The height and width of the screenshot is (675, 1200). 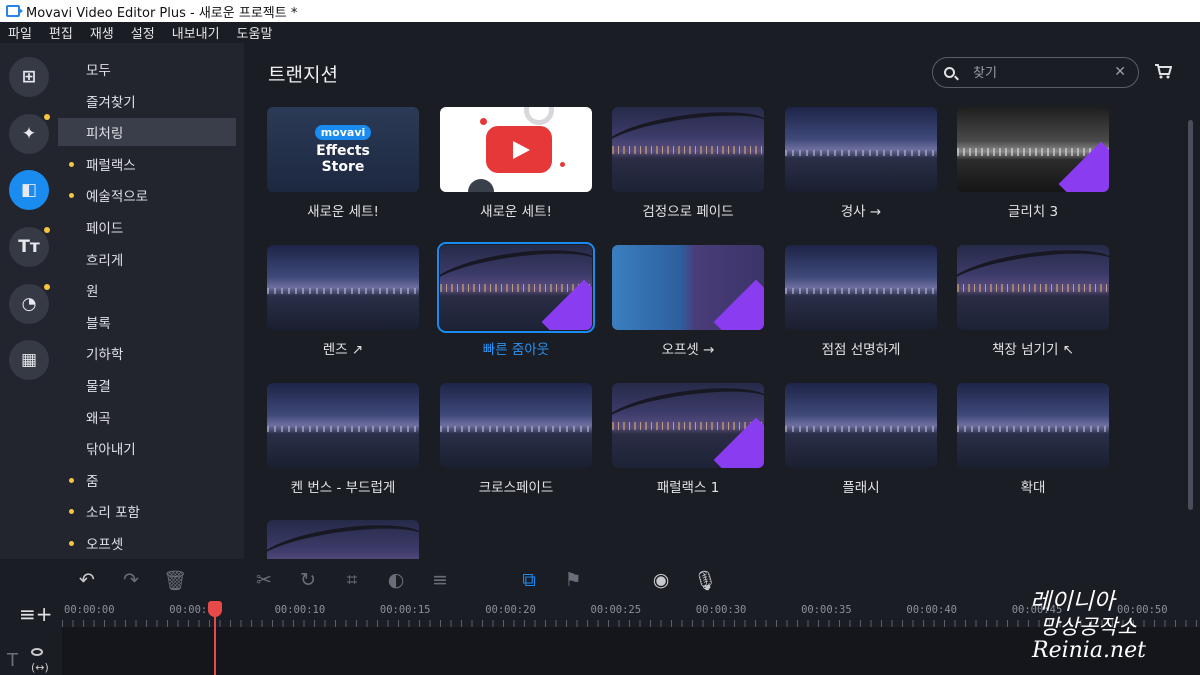 What do you see at coordinates (147, 543) in the screenshot?
I see `category-item: 오프셋` at bounding box center [147, 543].